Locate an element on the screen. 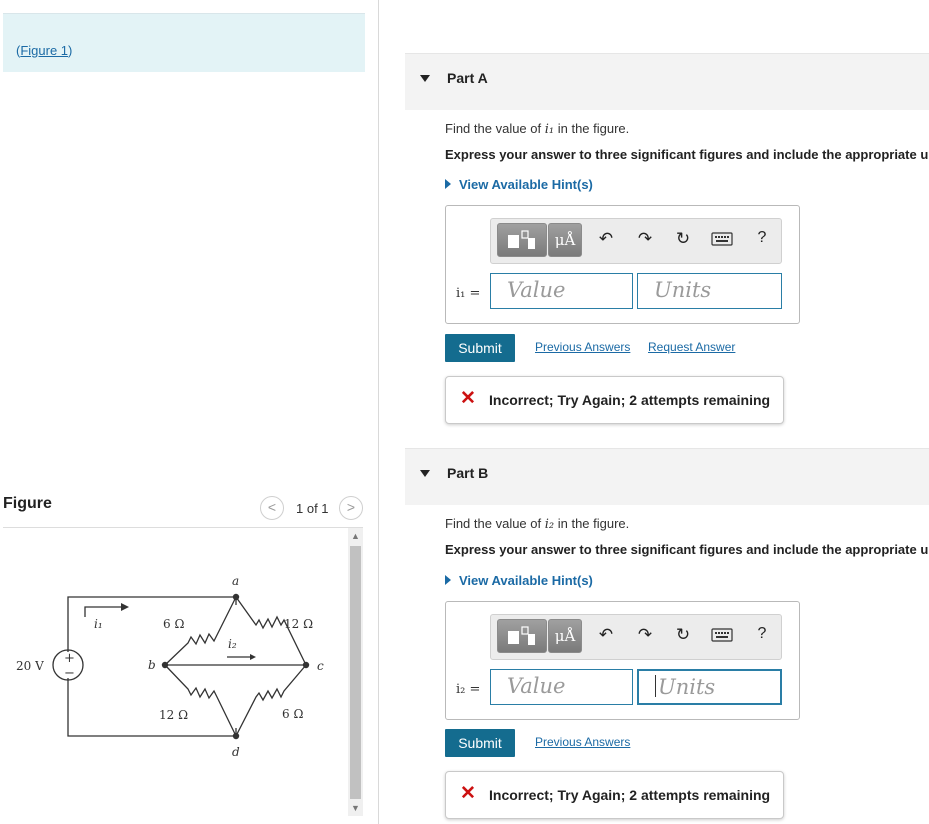 Image resolution: width=929 pixels, height=824 pixels. node-b-label: b is located at coordinates (152, 665).